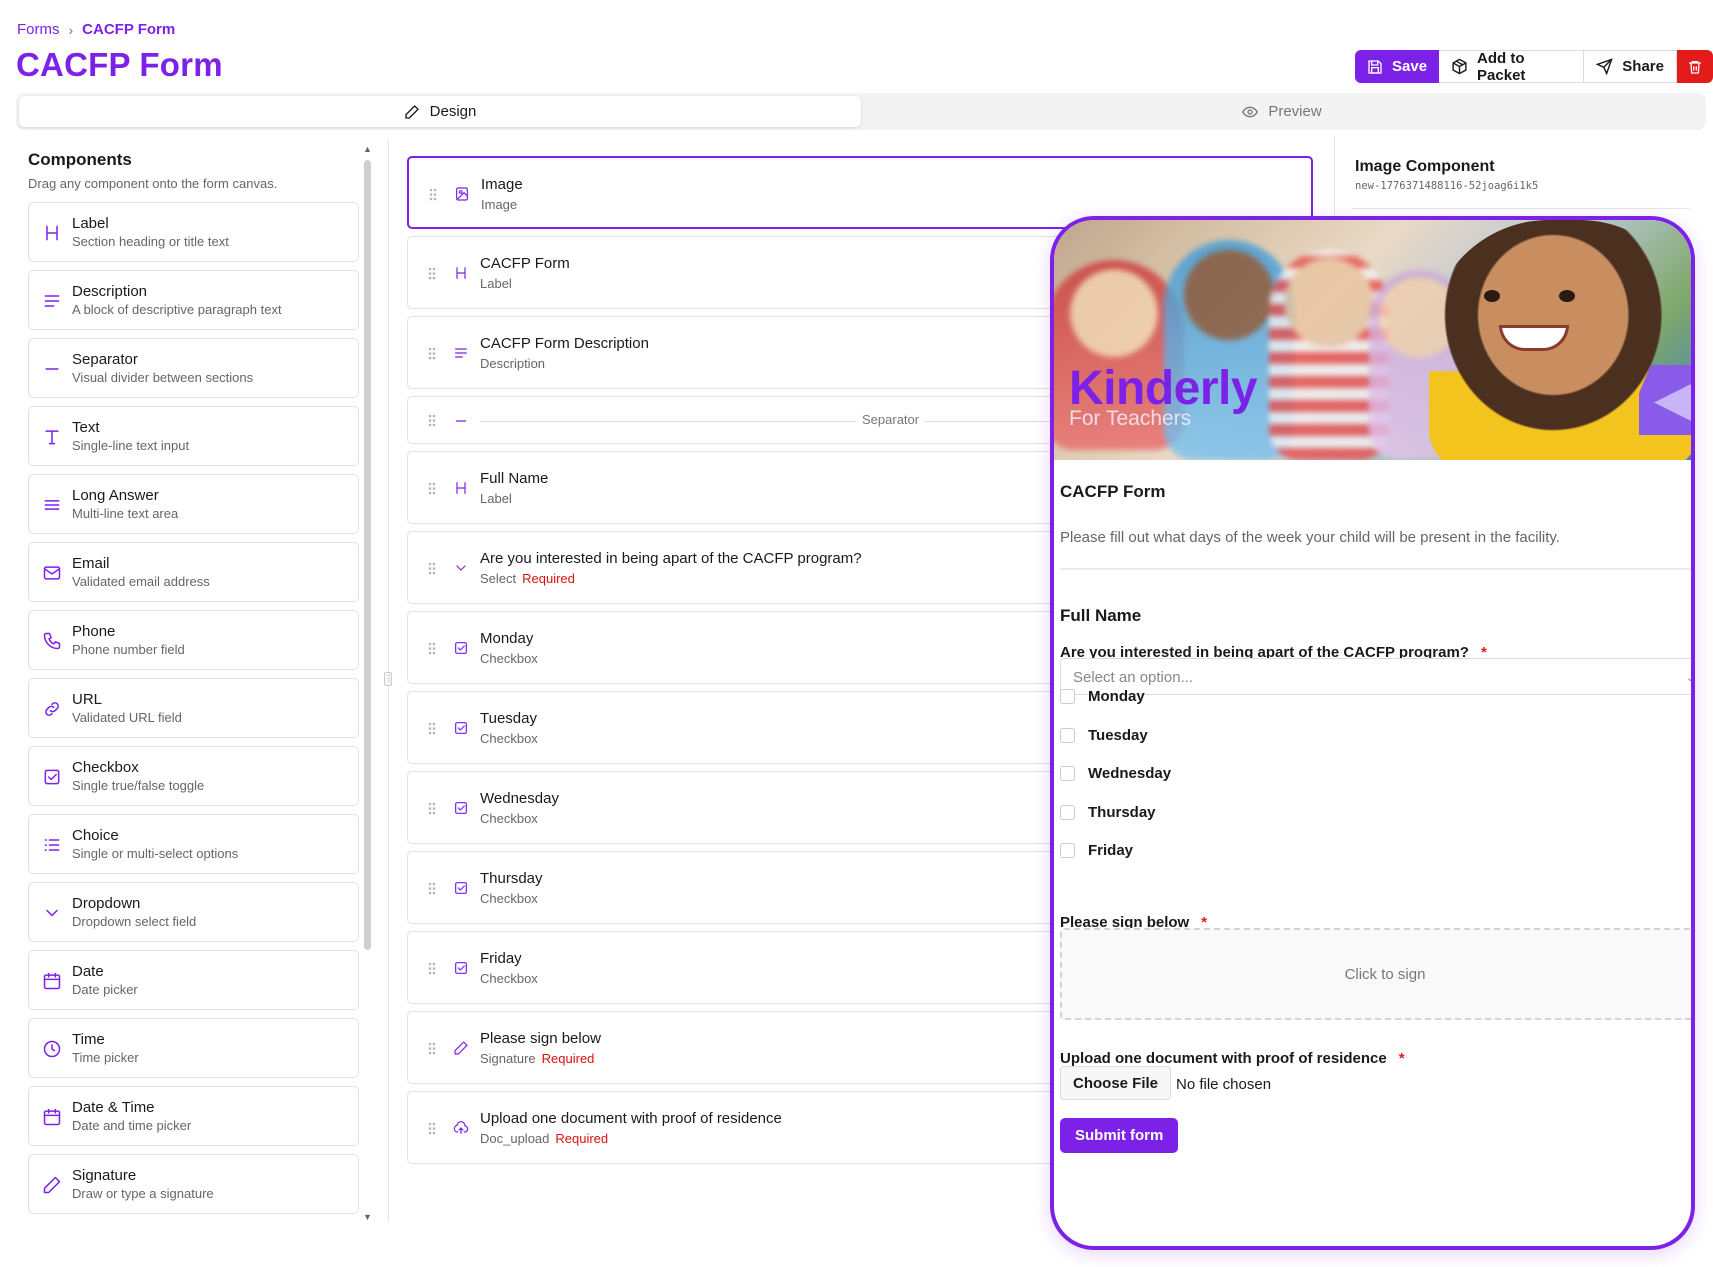  What do you see at coordinates (1115, 773) in the screenshot?
I see `preview-day-checkbox: Wednesday` at bounding box center [1115, 773].